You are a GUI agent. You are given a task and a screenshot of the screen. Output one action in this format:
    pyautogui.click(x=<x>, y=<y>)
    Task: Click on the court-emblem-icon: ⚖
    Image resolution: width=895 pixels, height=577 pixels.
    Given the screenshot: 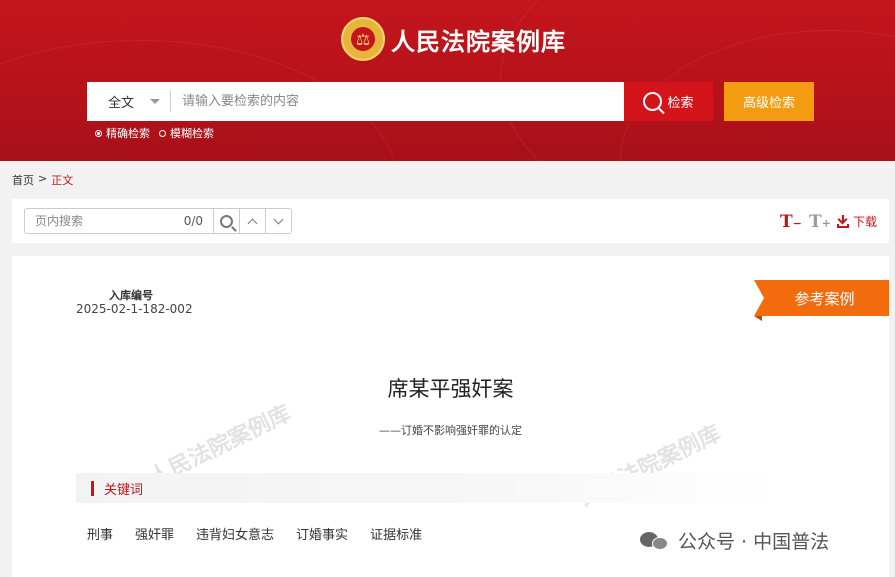 What is the action you would take?
    pyautogui.click(x=363, y=39)
    